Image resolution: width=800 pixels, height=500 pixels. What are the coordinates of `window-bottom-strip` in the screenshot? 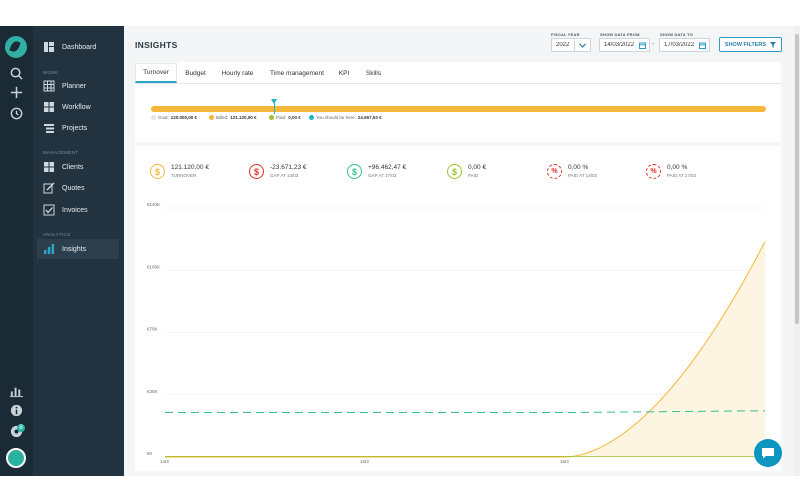 It's located at (400, 488).